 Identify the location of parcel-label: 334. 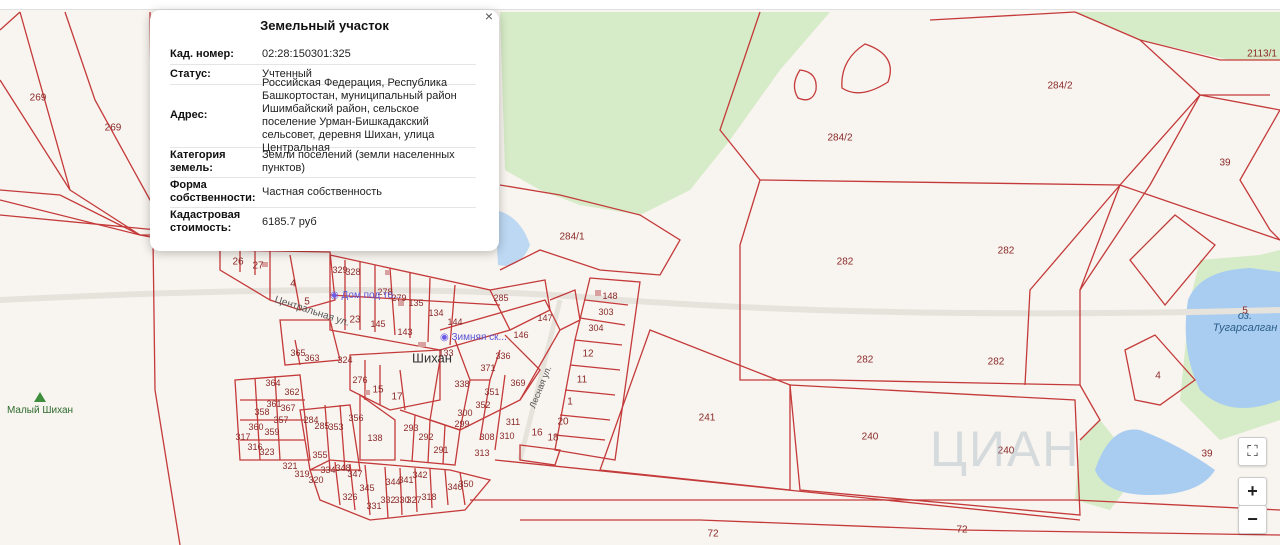
(327, 470).